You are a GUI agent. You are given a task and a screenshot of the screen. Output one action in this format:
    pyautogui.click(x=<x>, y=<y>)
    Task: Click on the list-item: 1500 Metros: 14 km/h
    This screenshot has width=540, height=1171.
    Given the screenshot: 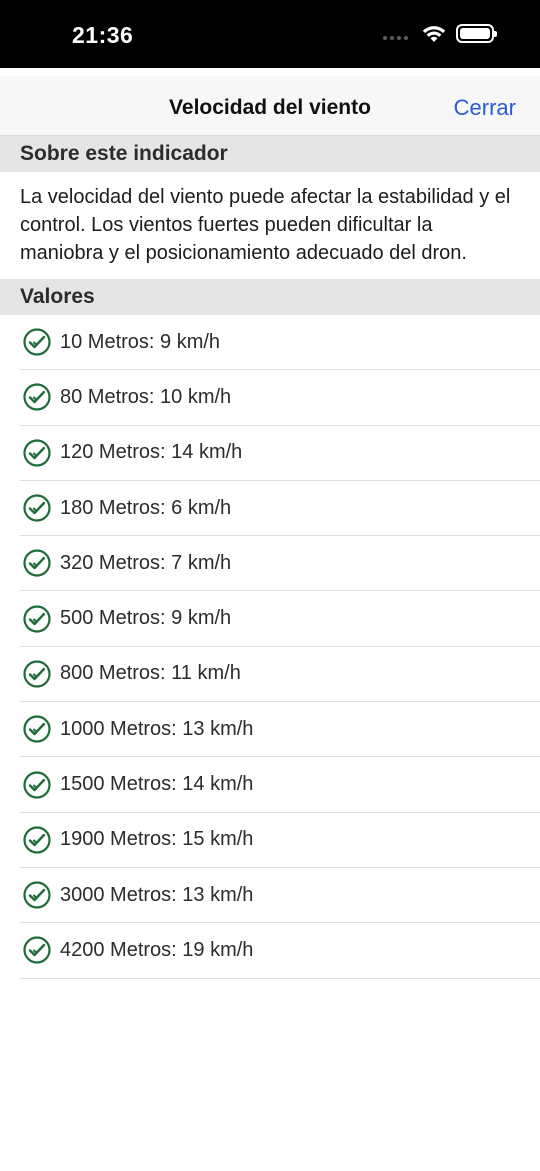 What is the action you would take?
    pyautogui.click(x=280, y=785)
    